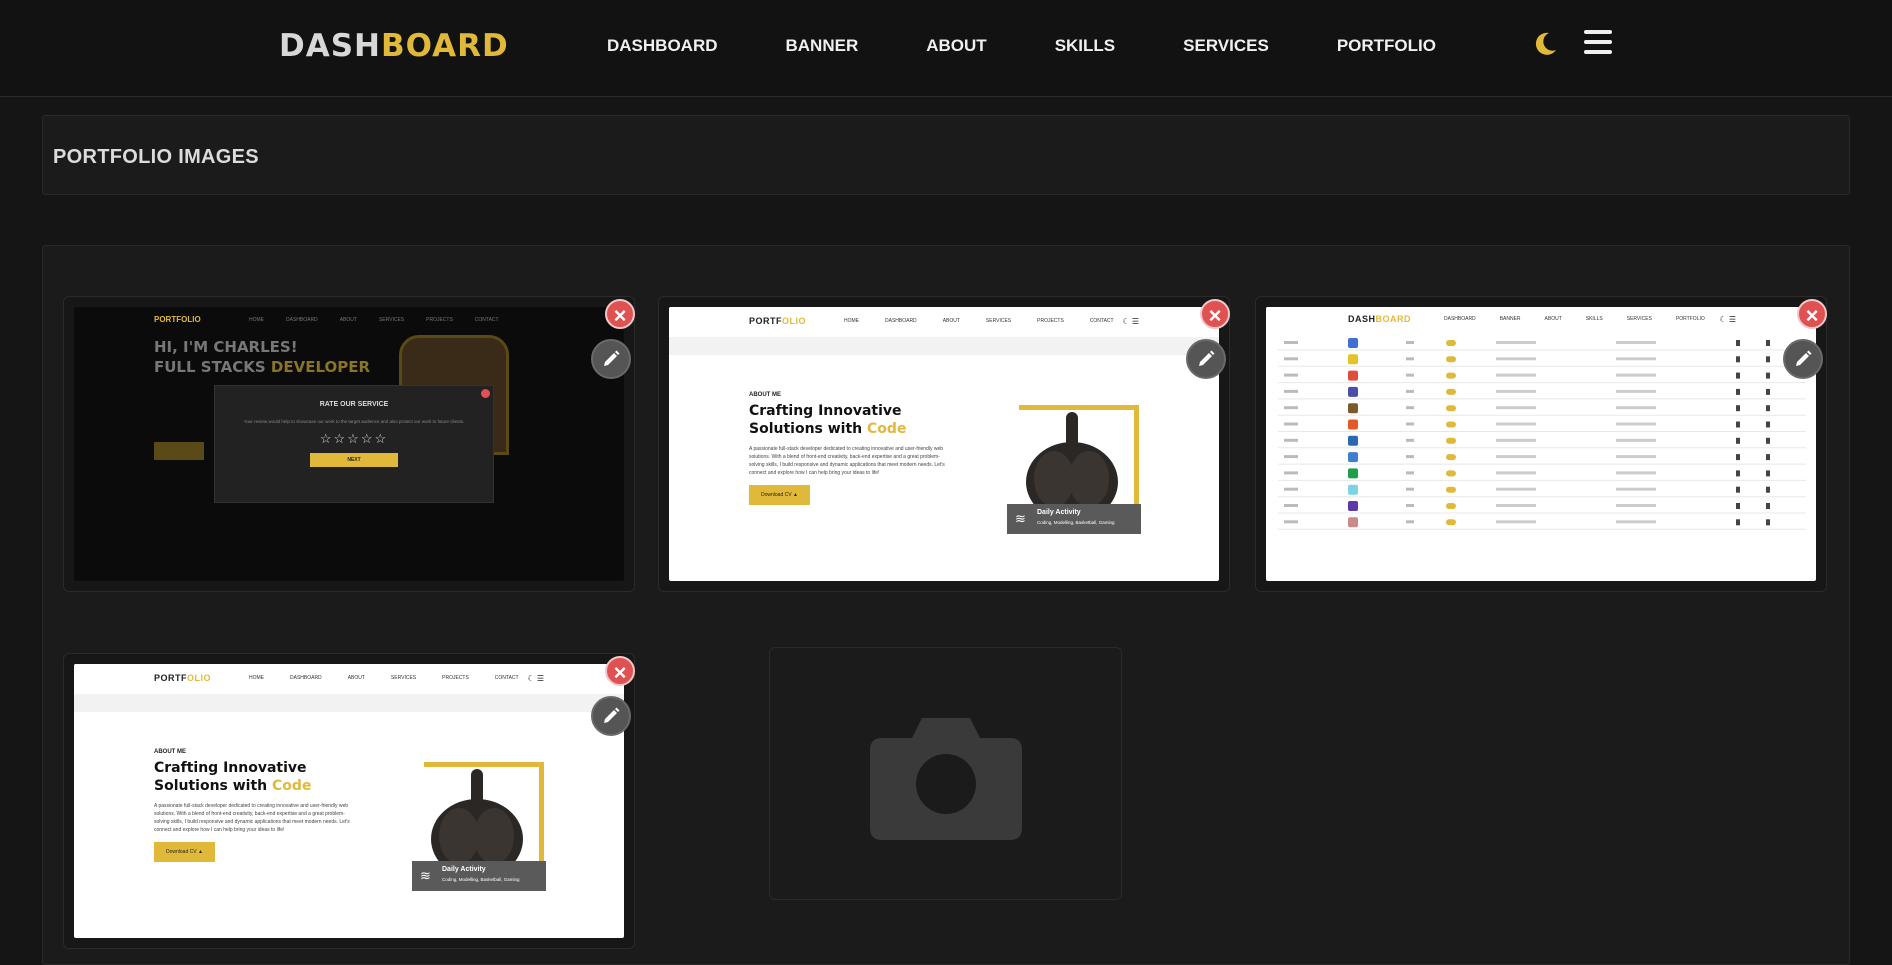 The width and height of the screenshot is (1892, 965). Describe the element at coordinates (1598, 44) in the screenshot. I see `hamburger-menu-icon` at that location.